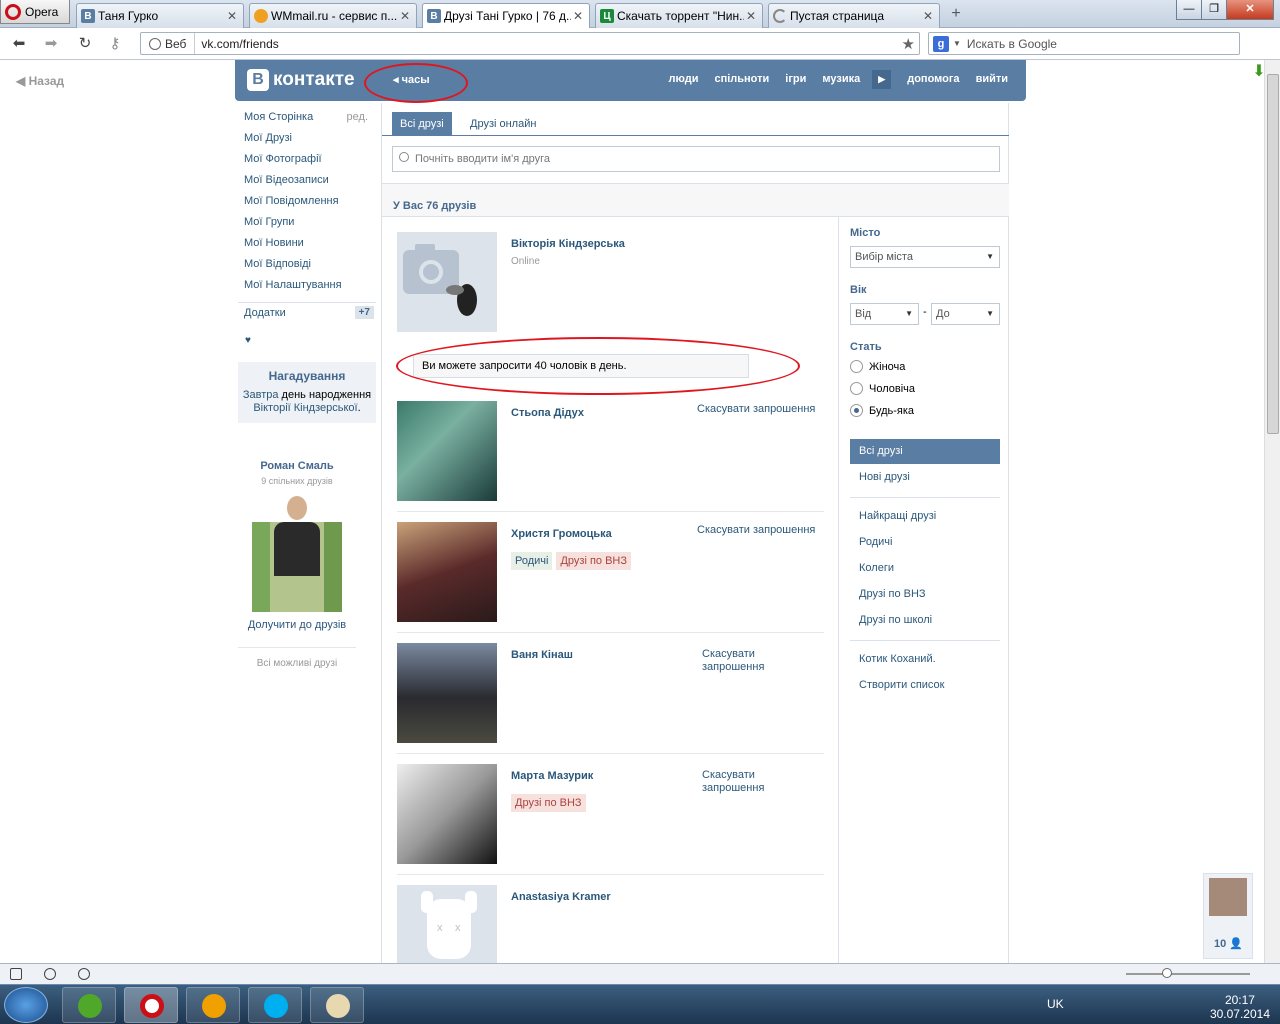  I want to click on nav-logout: вийти, so click(992, 81).